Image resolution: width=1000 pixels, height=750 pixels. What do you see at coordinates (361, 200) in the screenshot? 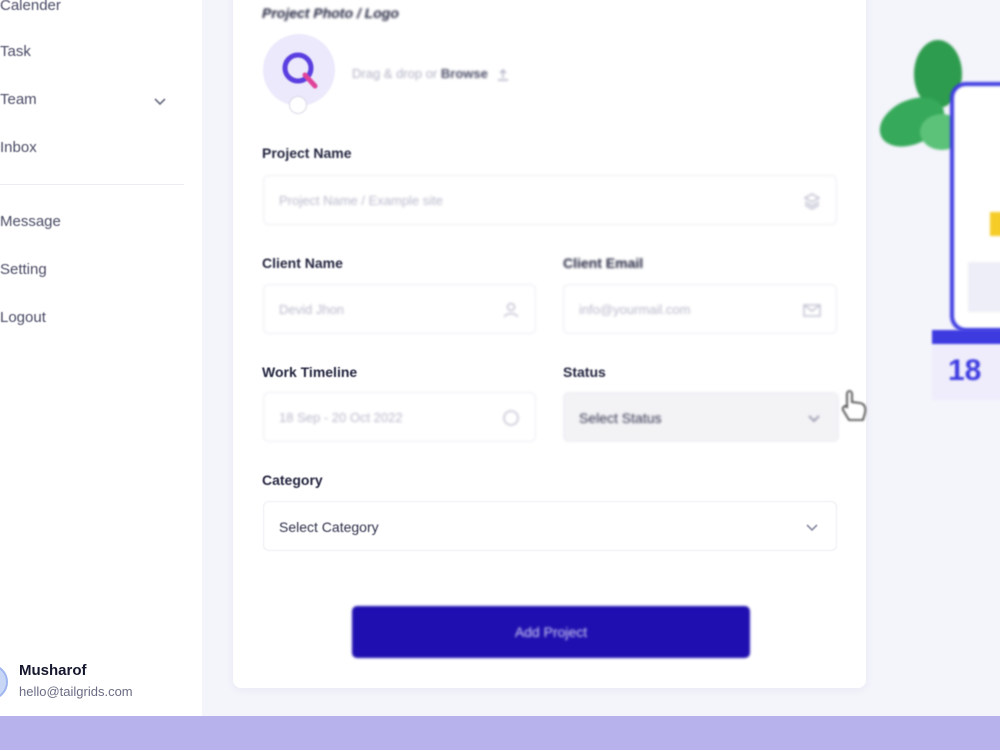
I see `project-name-placeholder: Project Name / Example site` at bounding box center [361, 200].